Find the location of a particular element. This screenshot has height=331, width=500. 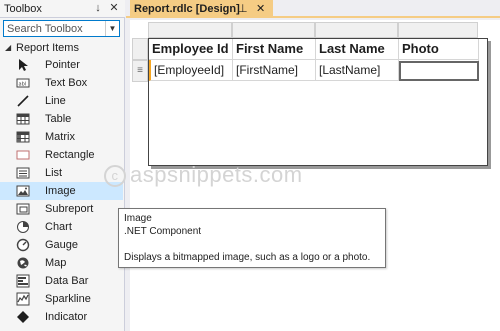

toolbox-item-label: Pointer is located at coordinates (62, 65).